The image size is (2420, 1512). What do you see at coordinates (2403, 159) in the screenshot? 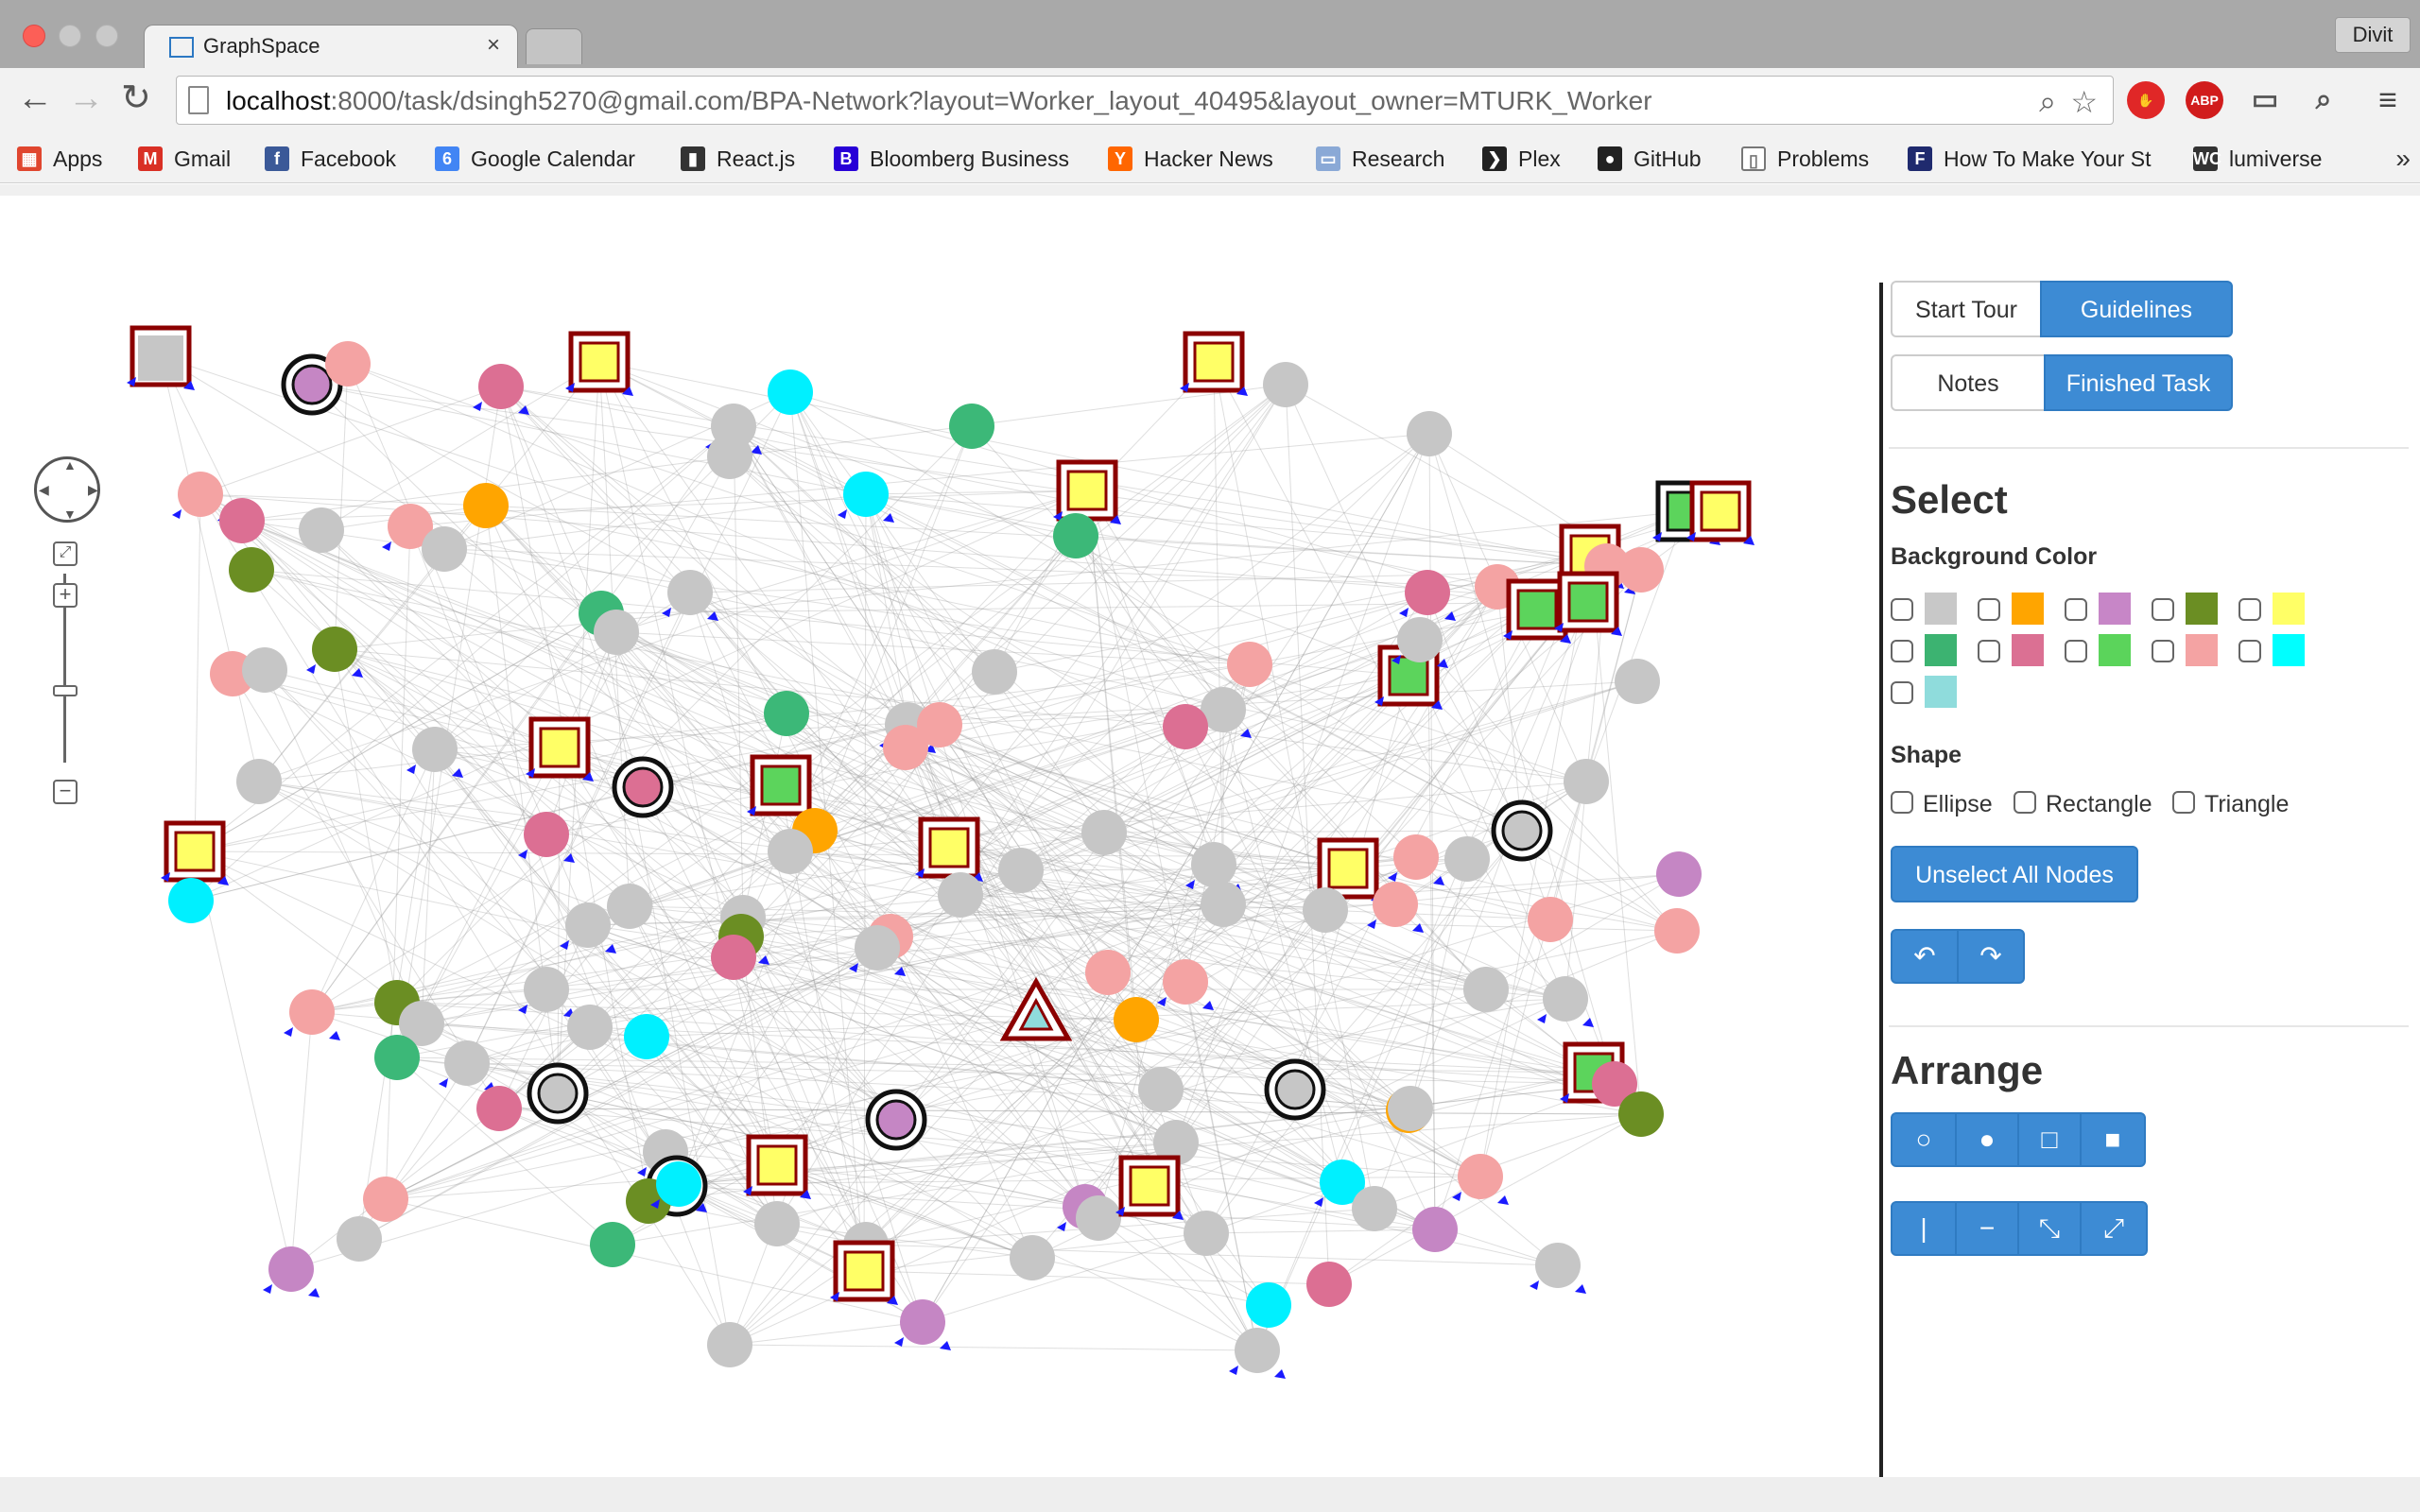
I see `more-bookmarks-icon: »` at bounding box center [2403, 159].